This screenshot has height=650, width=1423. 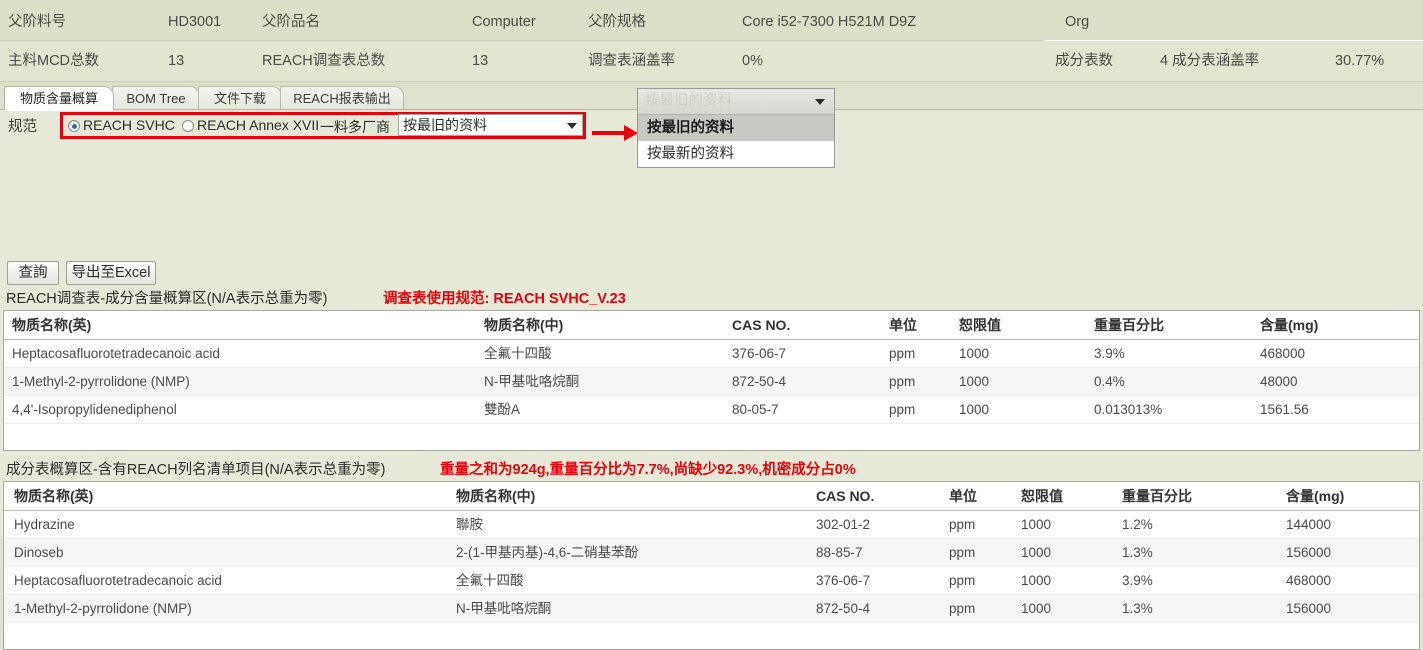 I want to click on cell-amount: 144000, so click(x=1309, y=524).